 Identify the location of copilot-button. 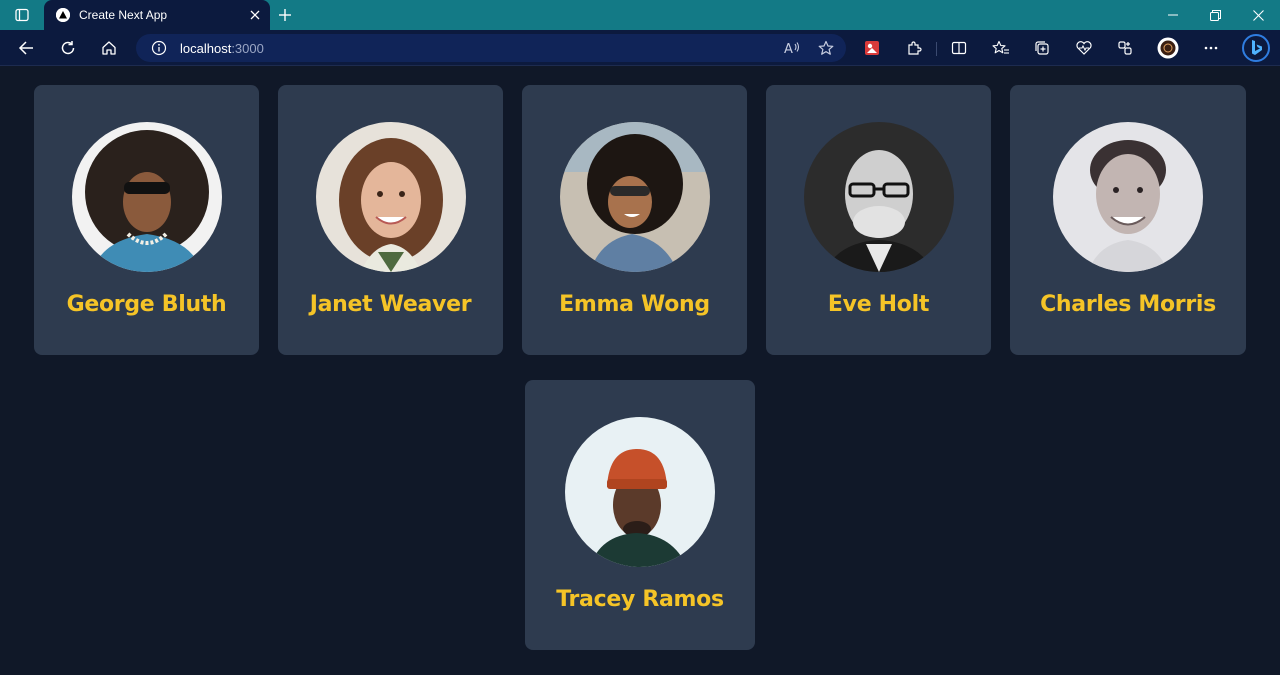
(1256, 48).